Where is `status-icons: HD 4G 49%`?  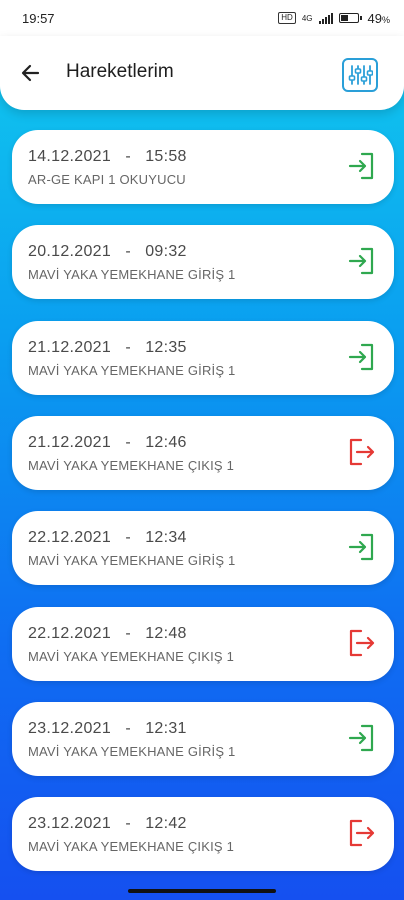 status-icons: HD 4G 49% is located at coordinates (334, 18).